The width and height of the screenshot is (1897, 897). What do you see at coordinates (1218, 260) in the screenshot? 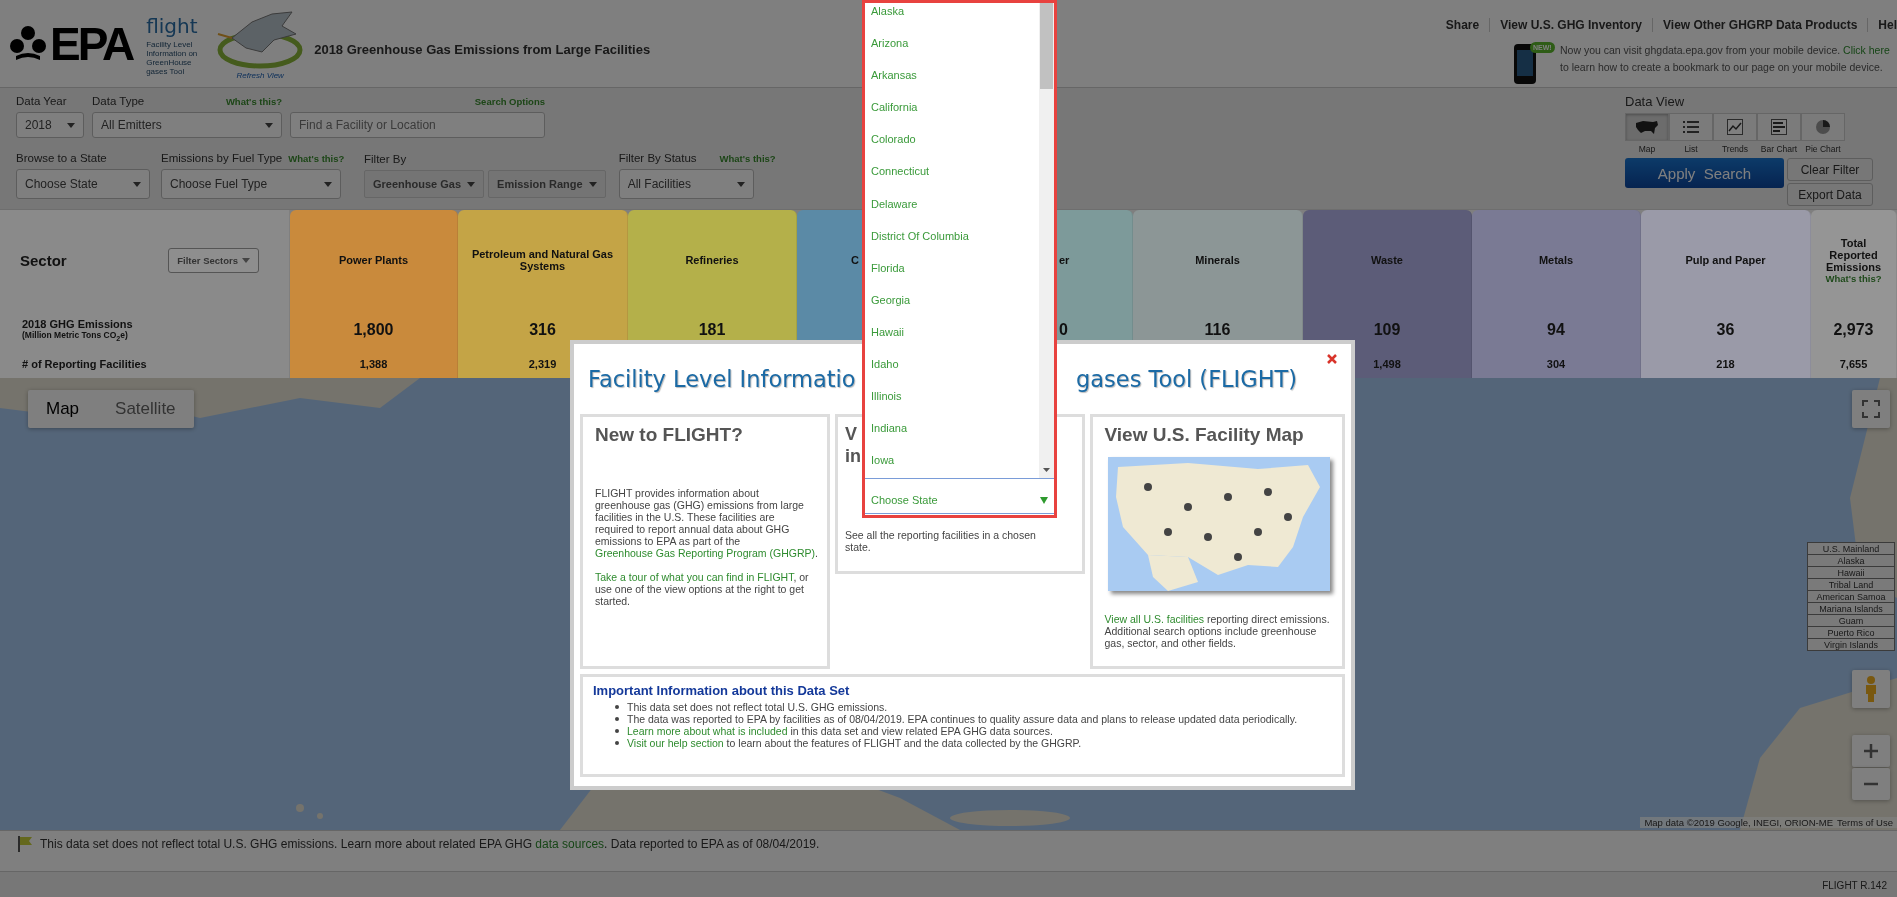
I see `sector-header: Minerals` at bounding box center [1218, 260].